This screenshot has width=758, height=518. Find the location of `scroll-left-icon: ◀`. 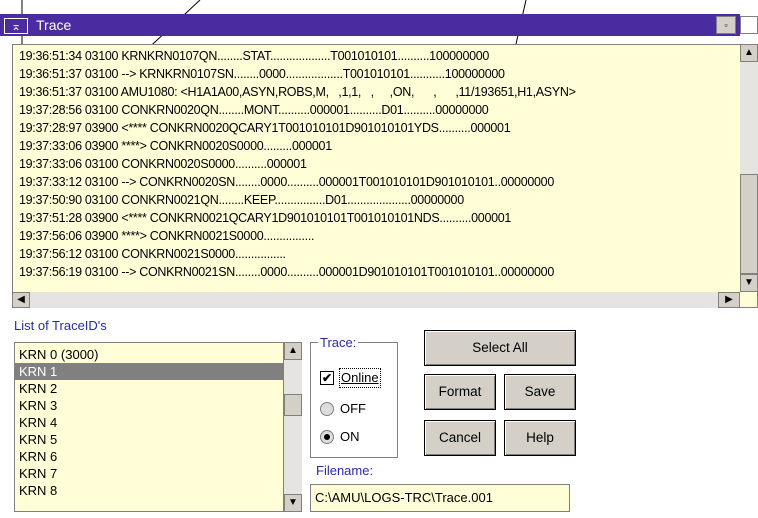

scroll-left-icon: ◀ is located at coordinates (21, 300).